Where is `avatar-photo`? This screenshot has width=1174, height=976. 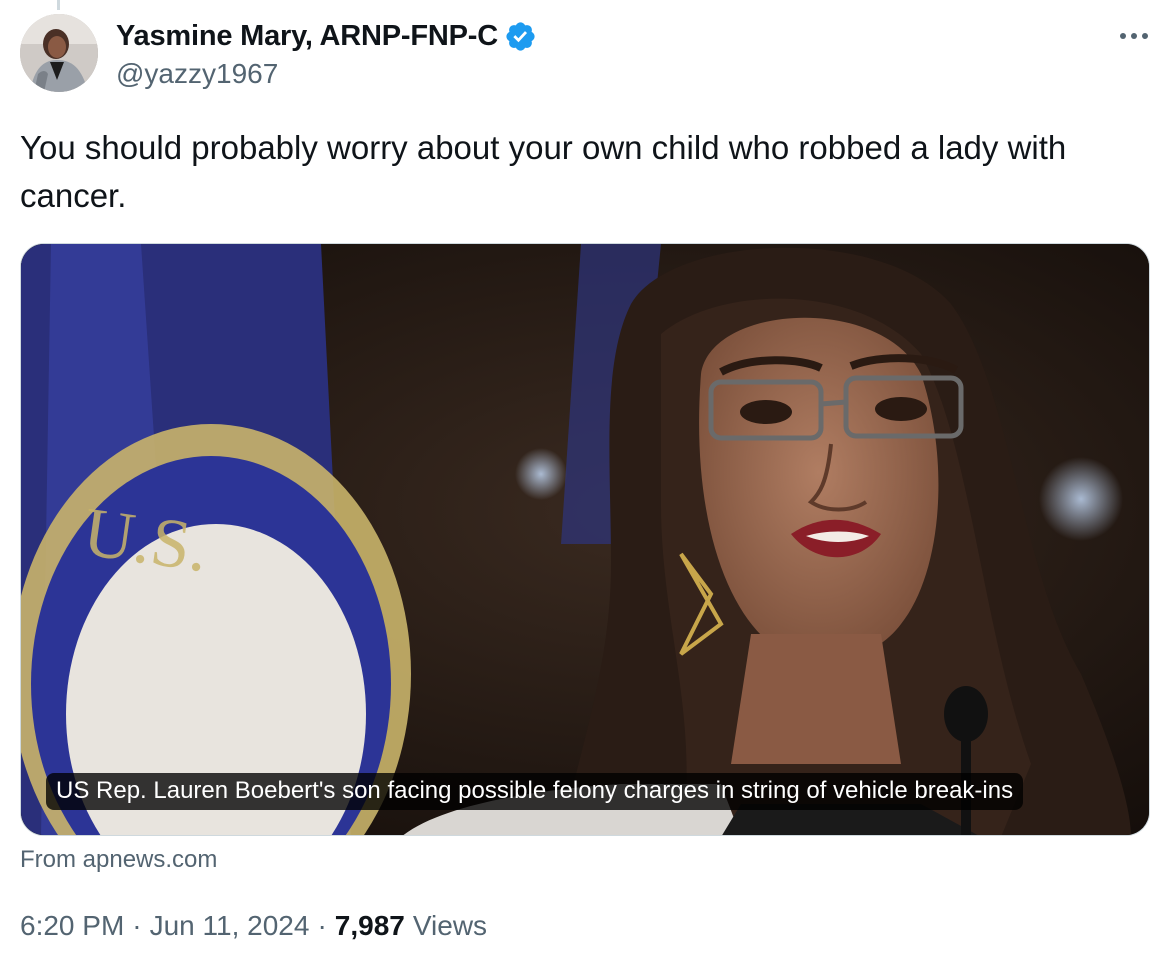
avatar-photo is located at coordinates (59, 53).